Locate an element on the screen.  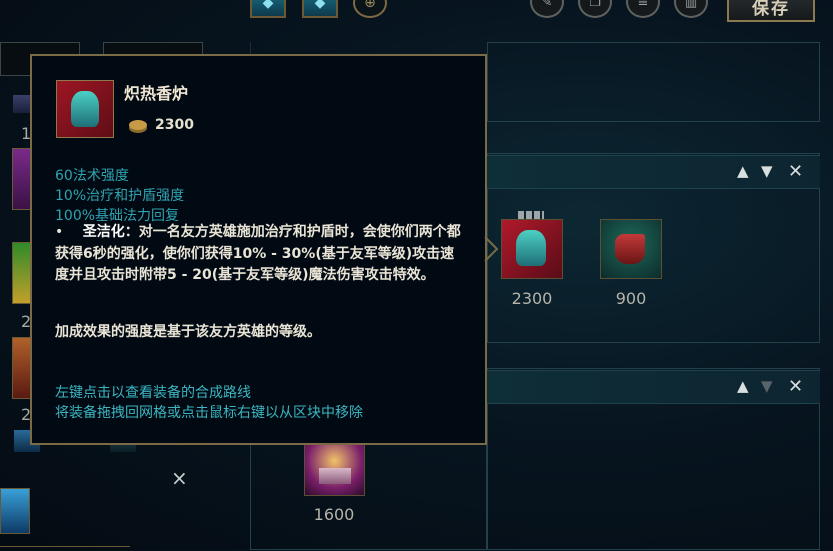
passive-name: 圣洁化 is located at coordinates (103, 232).